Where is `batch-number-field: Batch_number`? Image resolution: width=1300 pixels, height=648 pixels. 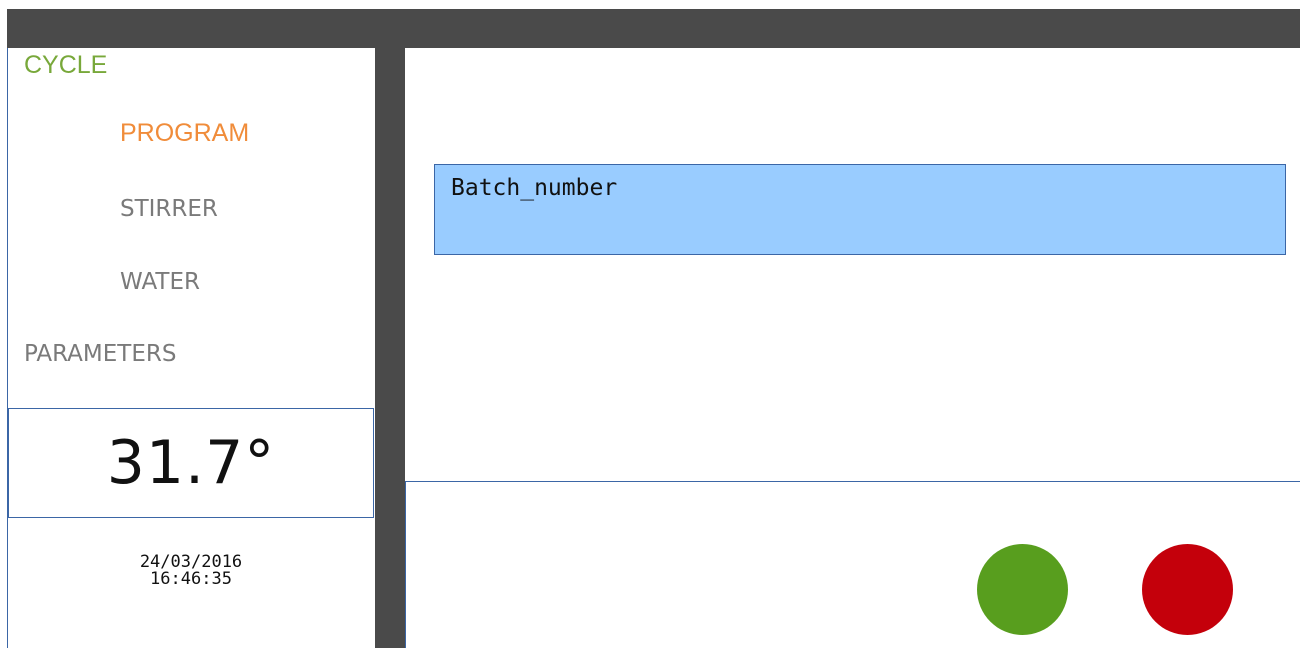 batch-number-field: Batch_number is located at coordinates (860, 209).